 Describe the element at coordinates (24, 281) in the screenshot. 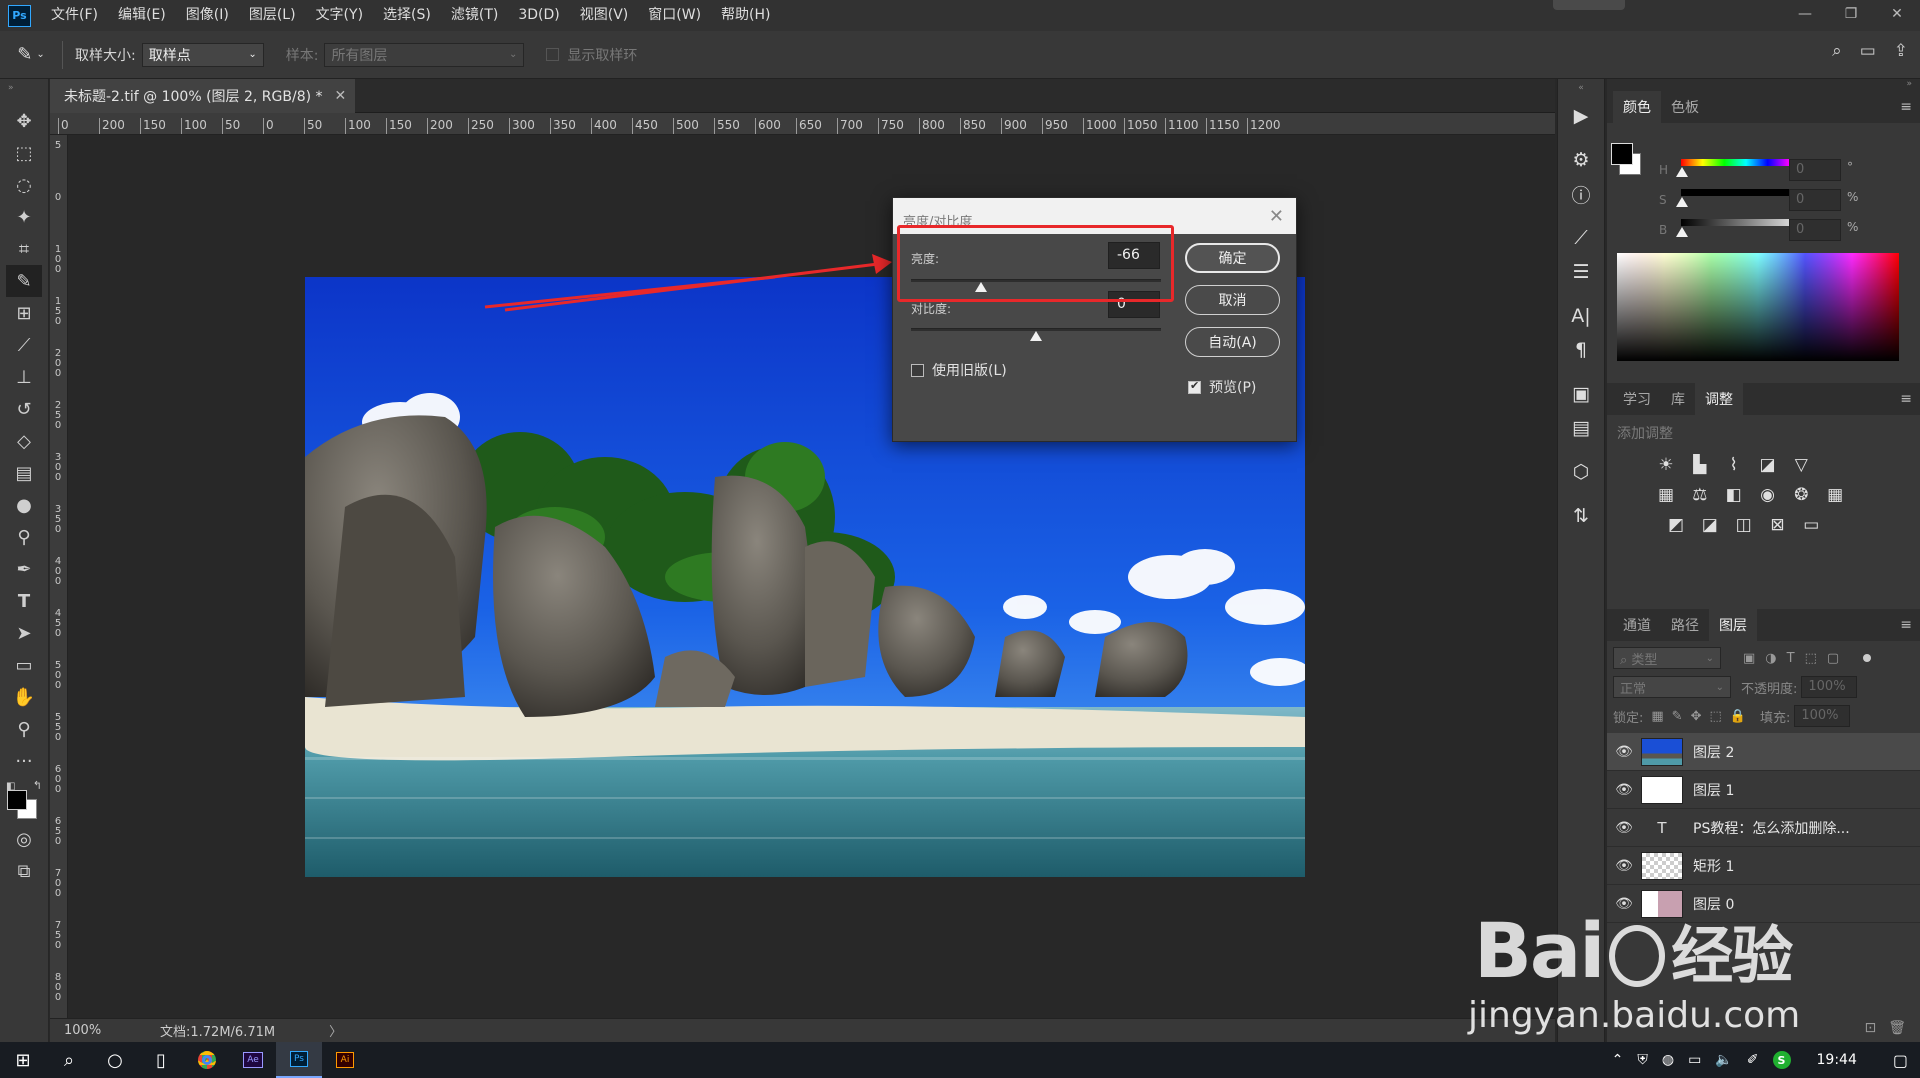

I see `eyedropper-tool-icon: ✎` at that location.